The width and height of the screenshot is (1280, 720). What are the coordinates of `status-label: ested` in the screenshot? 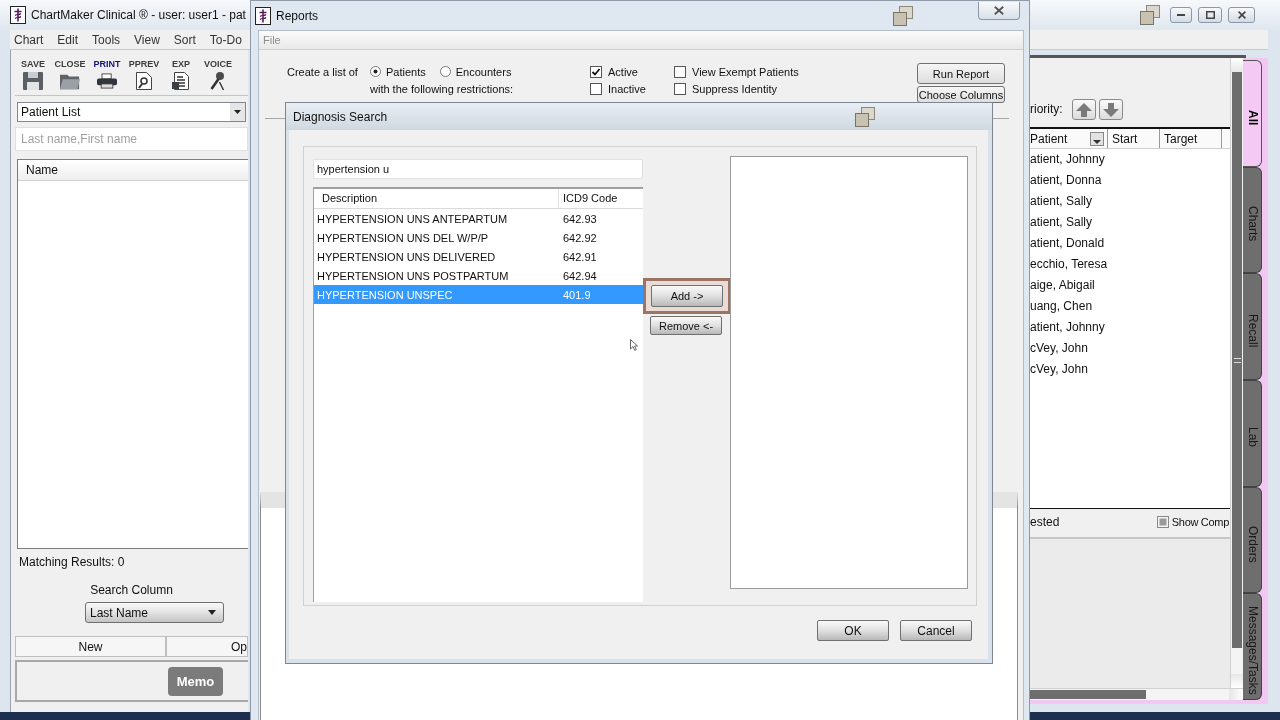 It's located at (1045, 522).